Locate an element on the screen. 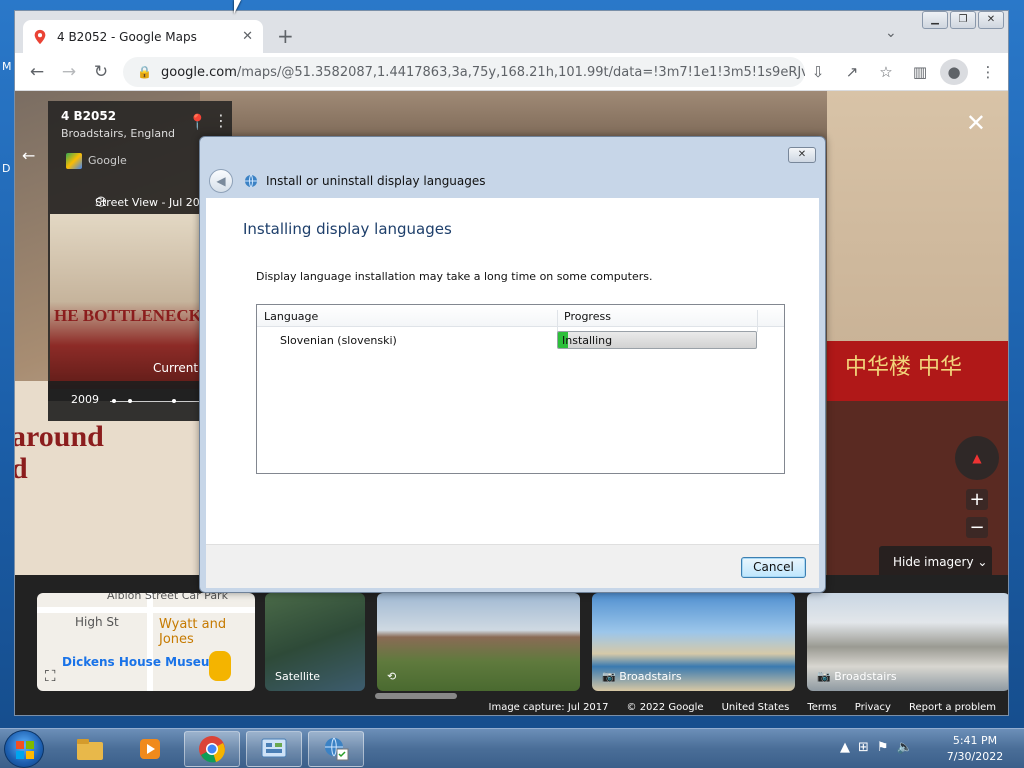 This screenshot has height=768, width=1024. taskbar-control-panel is located at coordinates (274, 749).